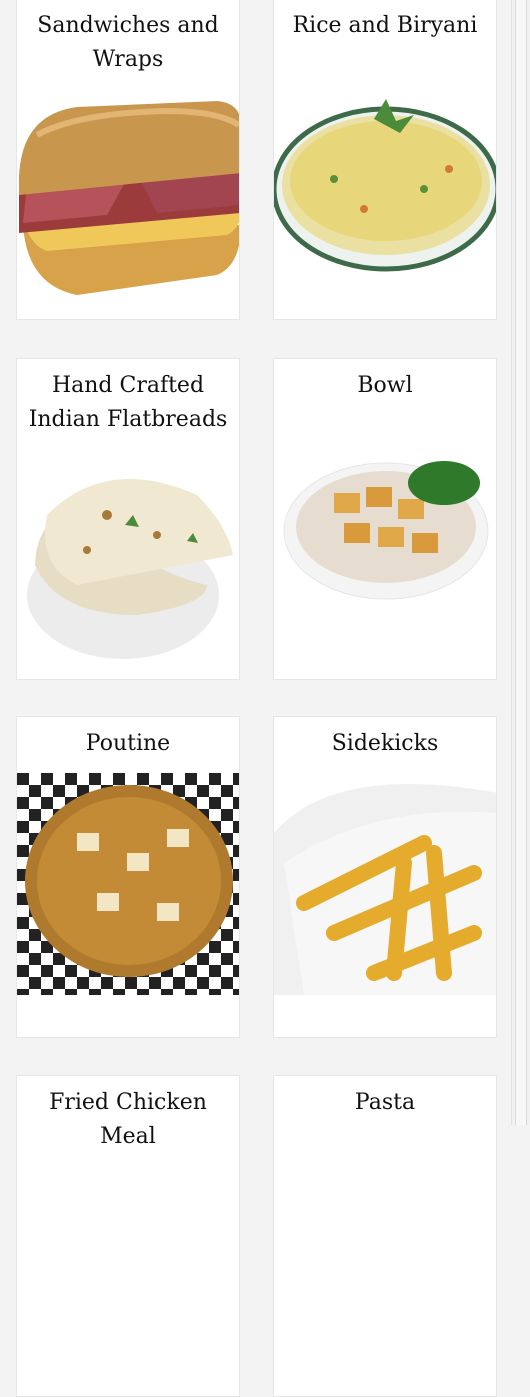 This screenshot has height=1397, width=530. What do you see at coordinates (385, 1102) in the screenshot?
I see `category-title: Pasta` at bounding box center [385, 1102].